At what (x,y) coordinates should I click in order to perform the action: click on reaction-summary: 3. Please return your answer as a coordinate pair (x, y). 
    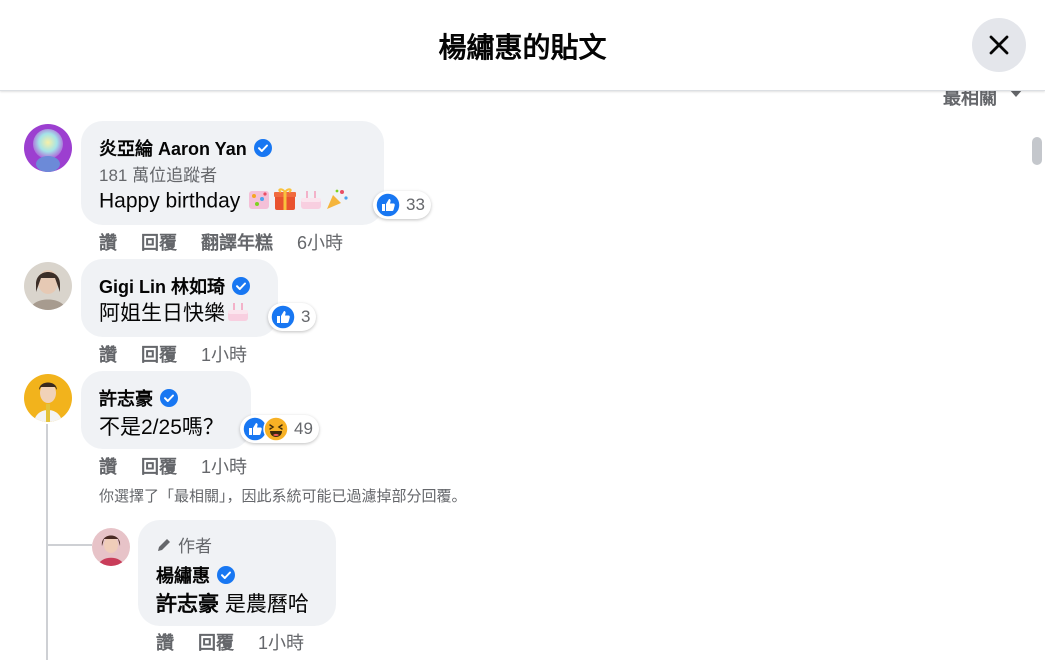
    Looking at the image, I should click on (292, 317).